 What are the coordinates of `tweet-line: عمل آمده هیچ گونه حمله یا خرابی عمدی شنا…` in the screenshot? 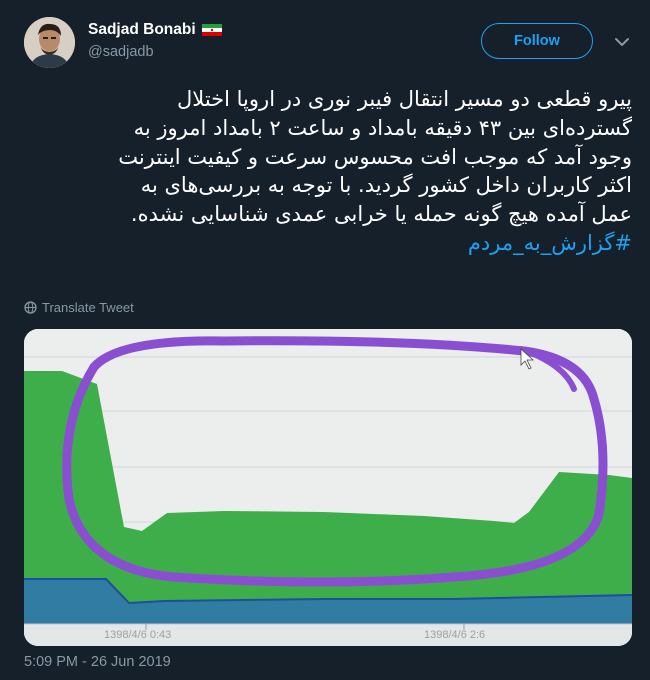 It's located at (381, 214).